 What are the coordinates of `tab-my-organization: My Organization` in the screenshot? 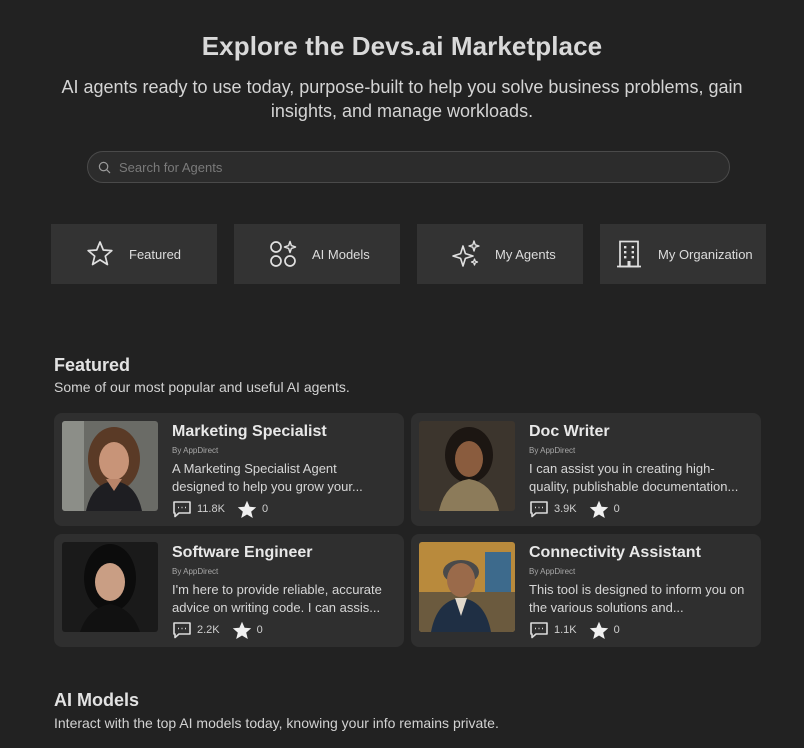 It's located at (683, 254).